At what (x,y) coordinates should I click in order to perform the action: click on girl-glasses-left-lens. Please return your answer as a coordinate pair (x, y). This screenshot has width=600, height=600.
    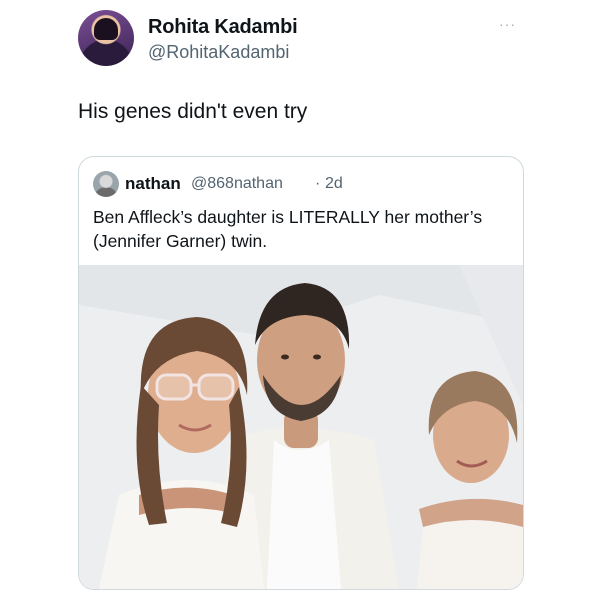
    Looking at the image, I should click on (174, 387).